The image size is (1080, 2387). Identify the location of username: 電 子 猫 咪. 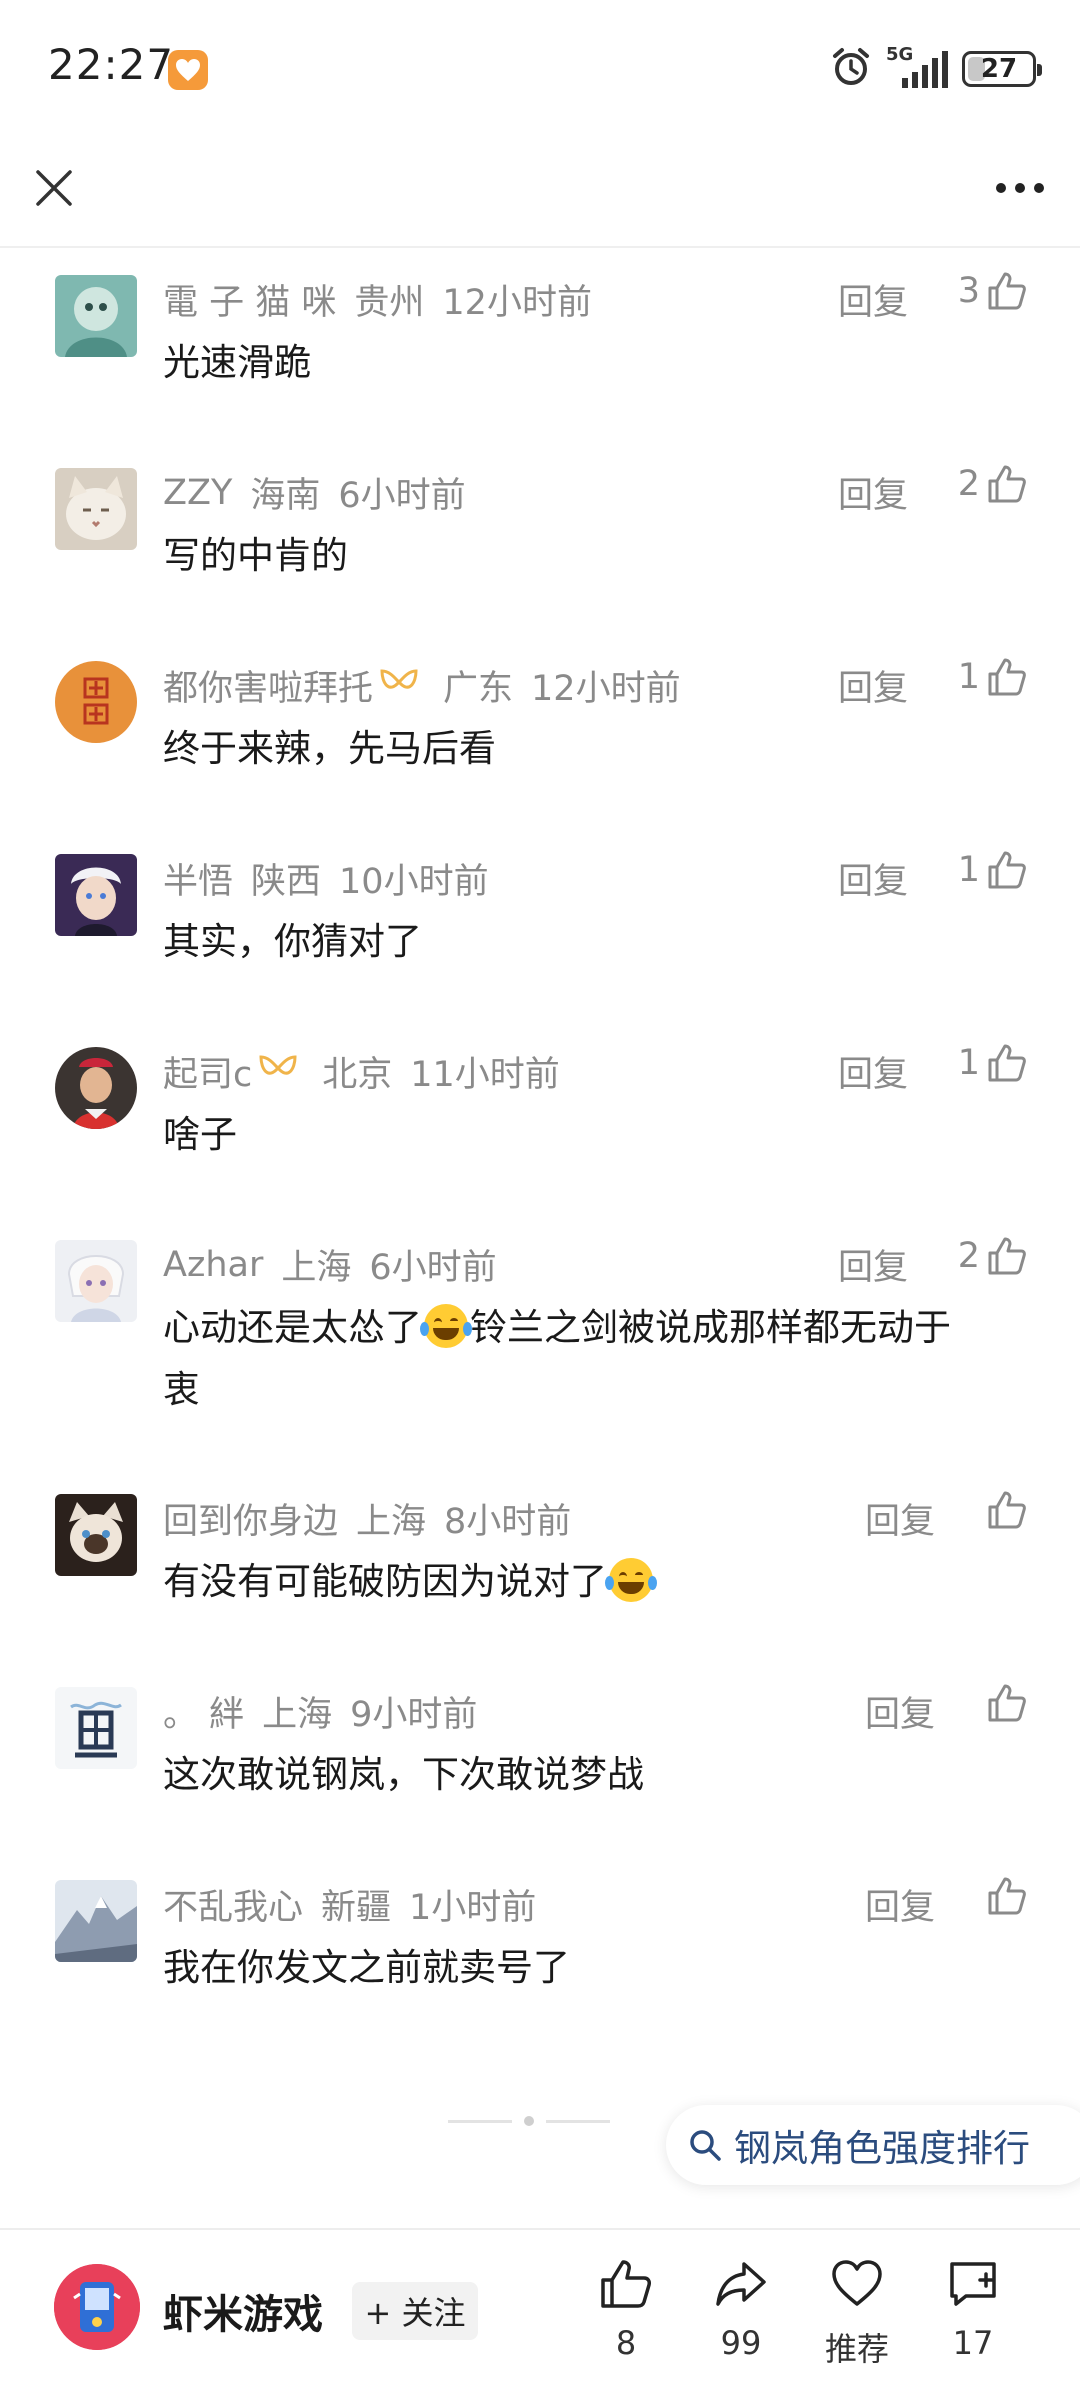
(249, 299).